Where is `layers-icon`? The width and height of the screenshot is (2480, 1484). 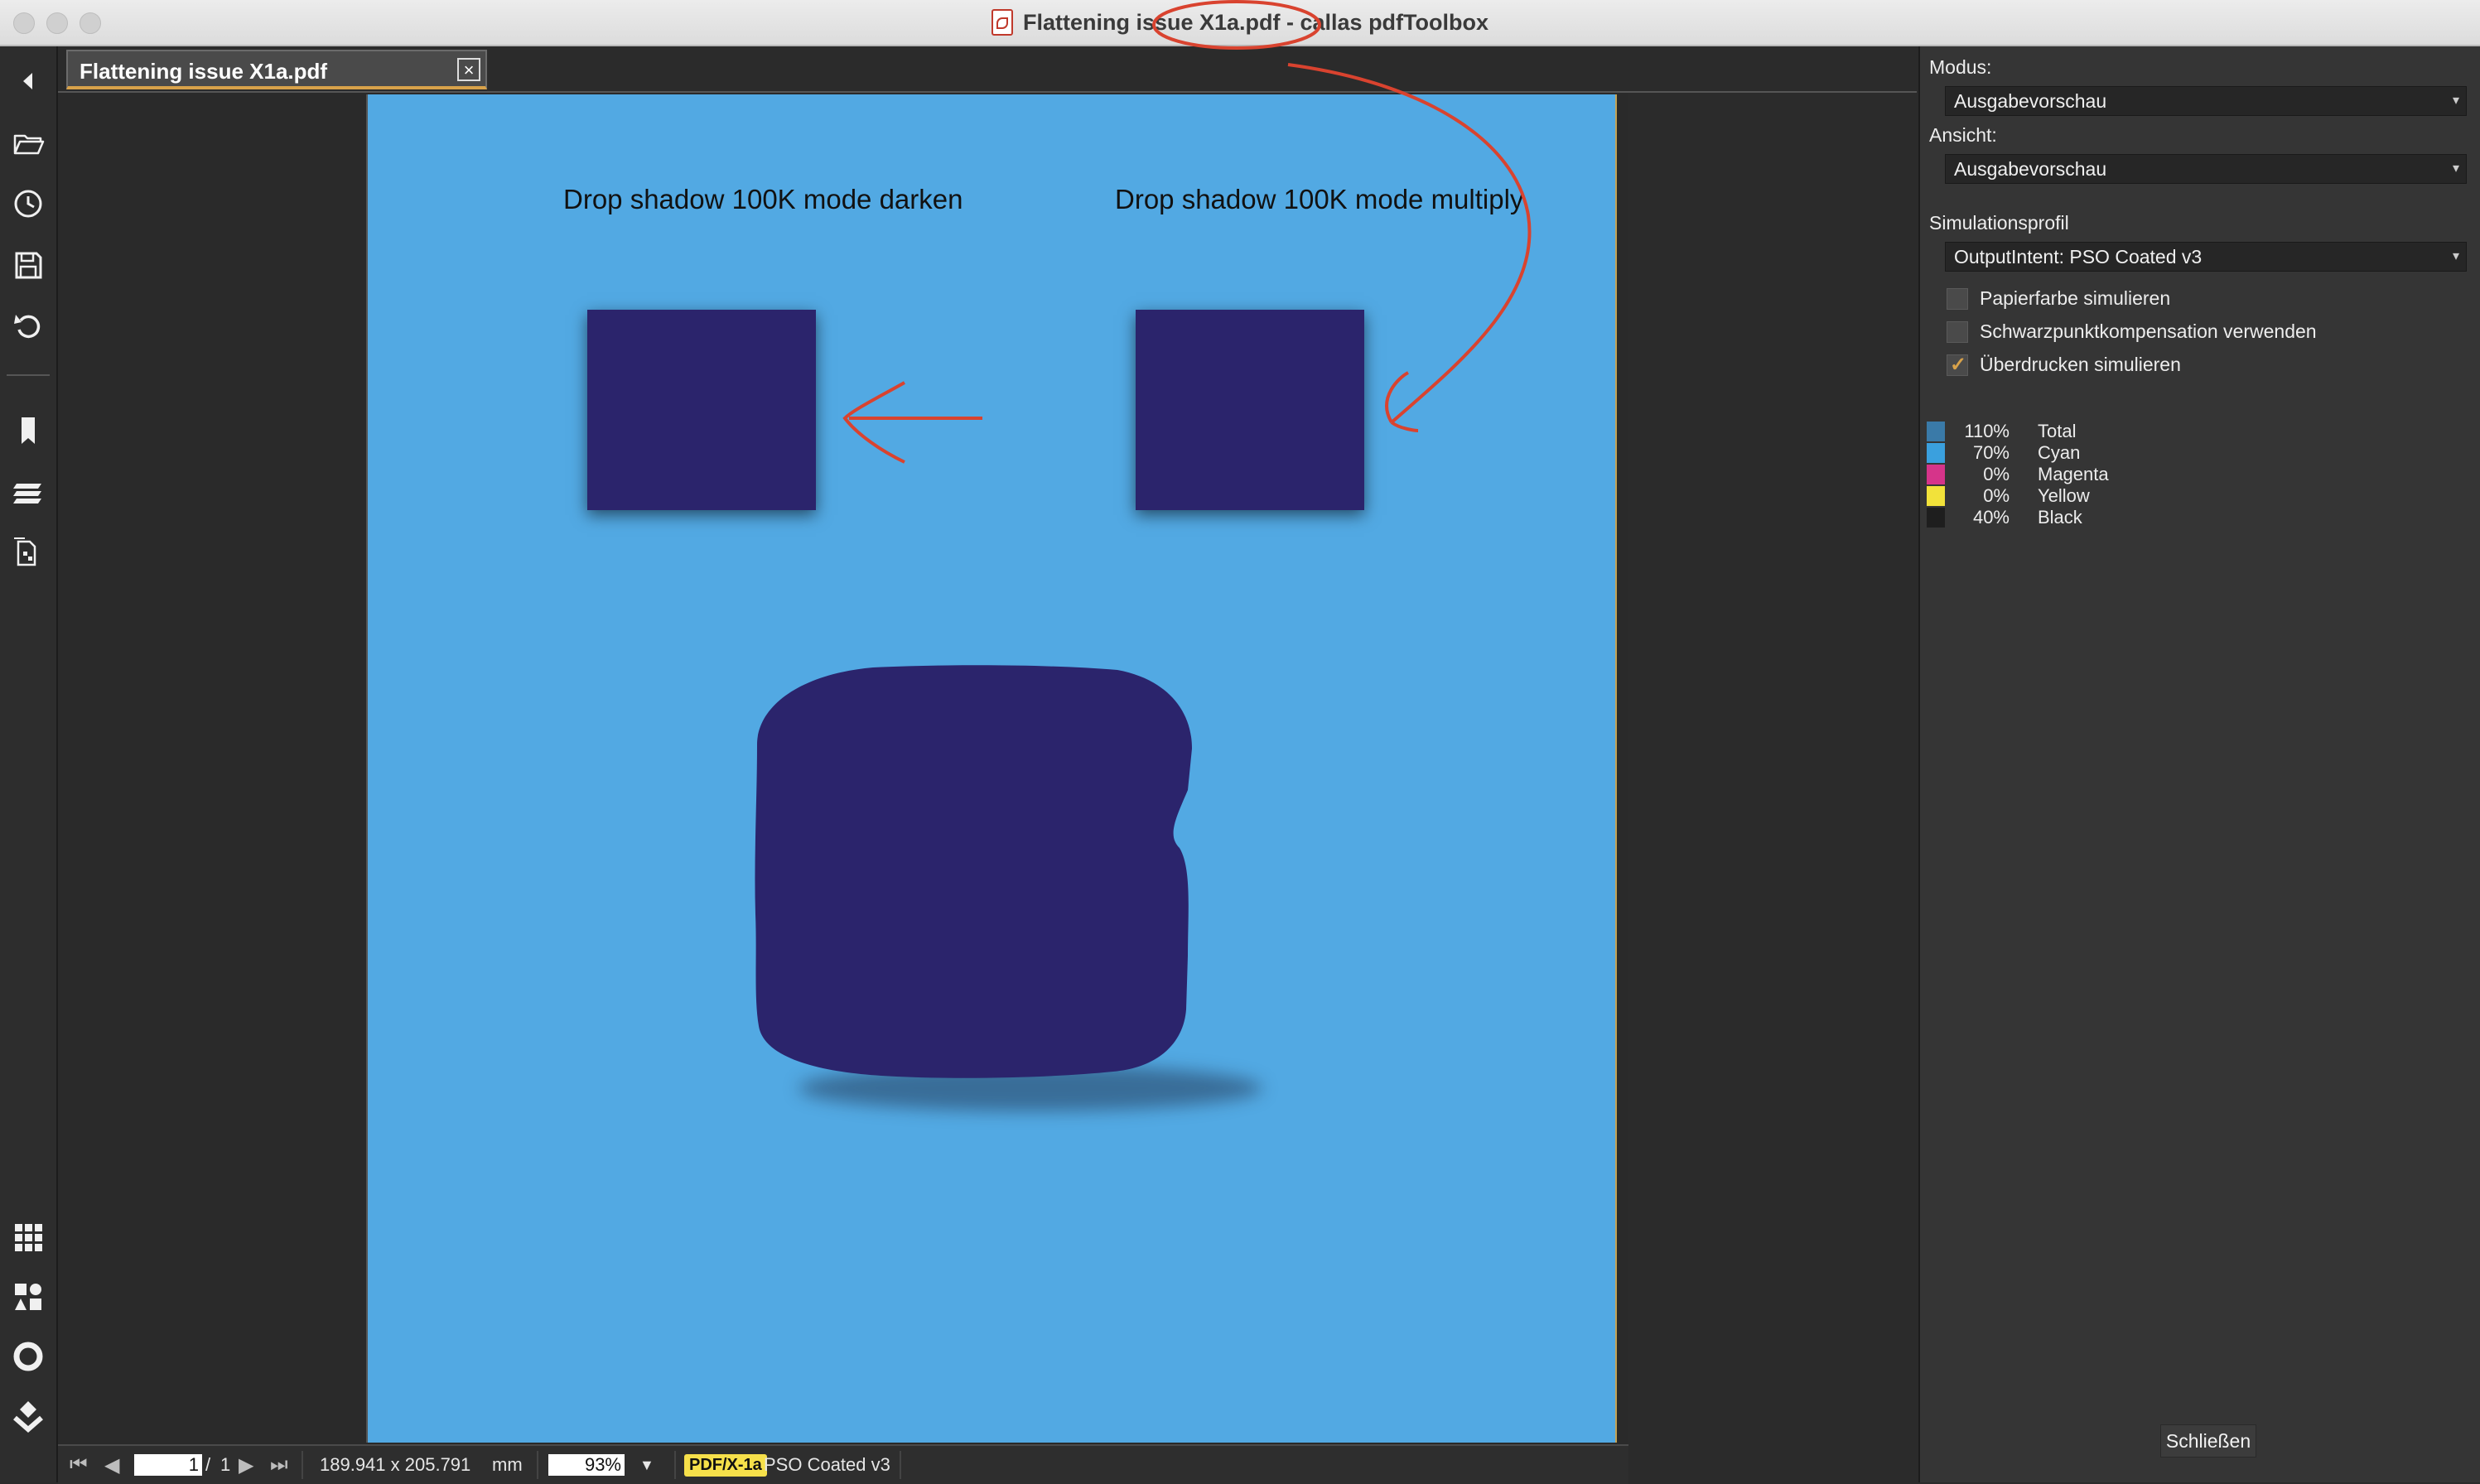
layers-icon is located at coordinates (28, 492).